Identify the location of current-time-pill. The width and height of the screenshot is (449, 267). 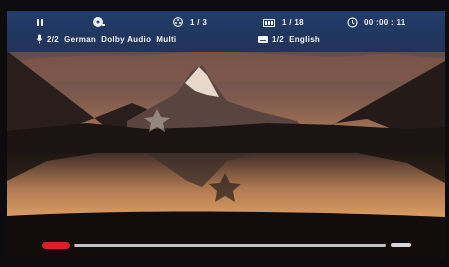
(56, 245).